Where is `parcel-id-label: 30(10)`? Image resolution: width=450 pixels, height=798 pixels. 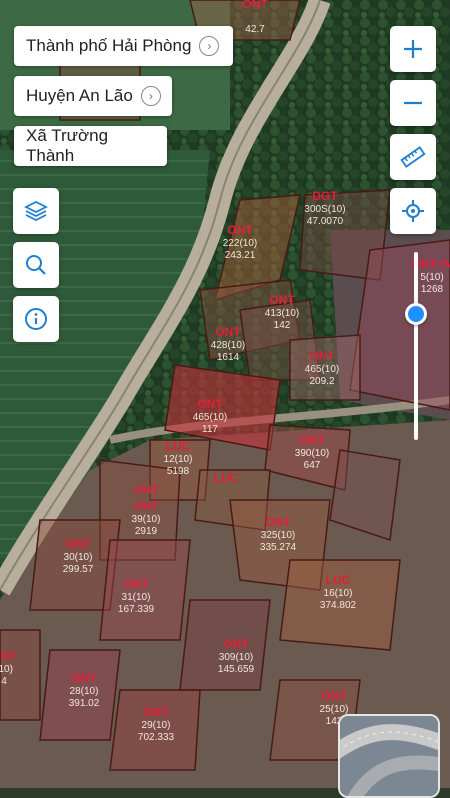
parcel-id-label: 30(10) is located at coordinates (78, 557).